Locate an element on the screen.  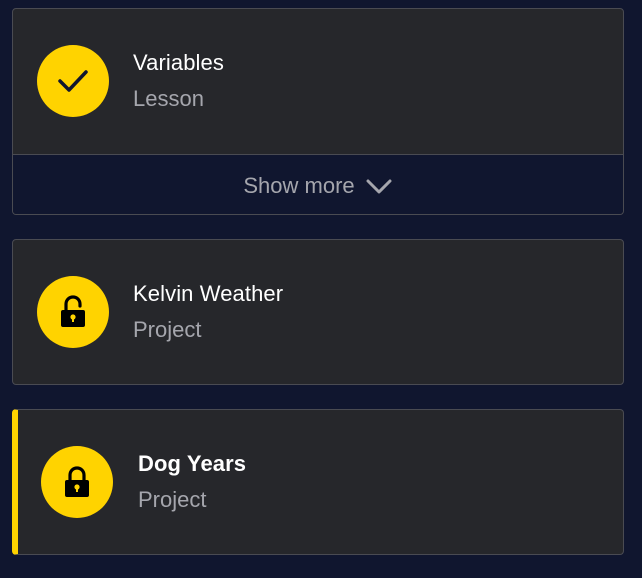
unlocked-badge is located at coordinates (73, 312).